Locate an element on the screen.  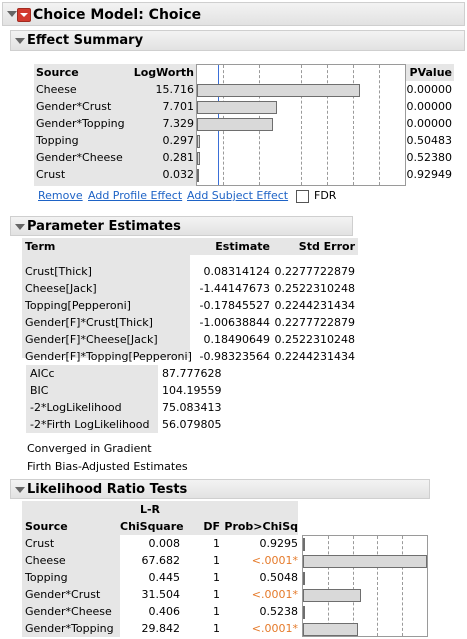
logworth-cell: 0.297 is located at coordinates (178, 140).